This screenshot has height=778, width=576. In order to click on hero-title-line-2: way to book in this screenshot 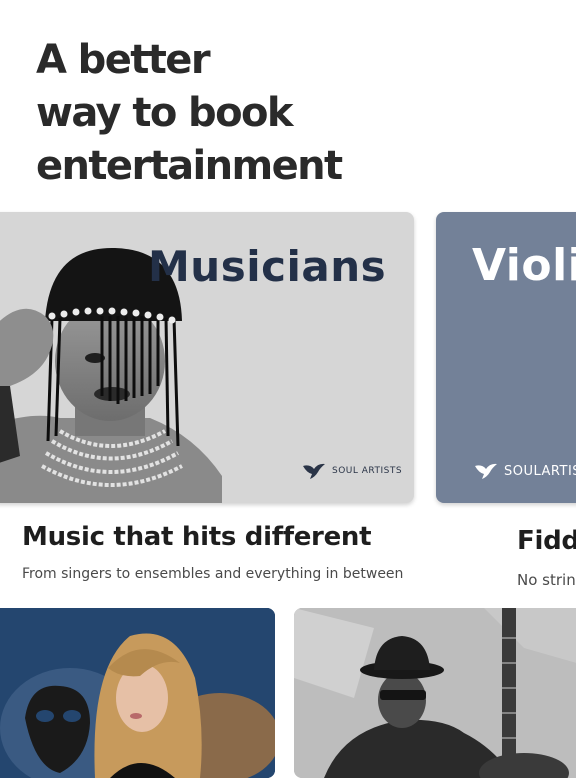, I will do `click(164, 113)`.